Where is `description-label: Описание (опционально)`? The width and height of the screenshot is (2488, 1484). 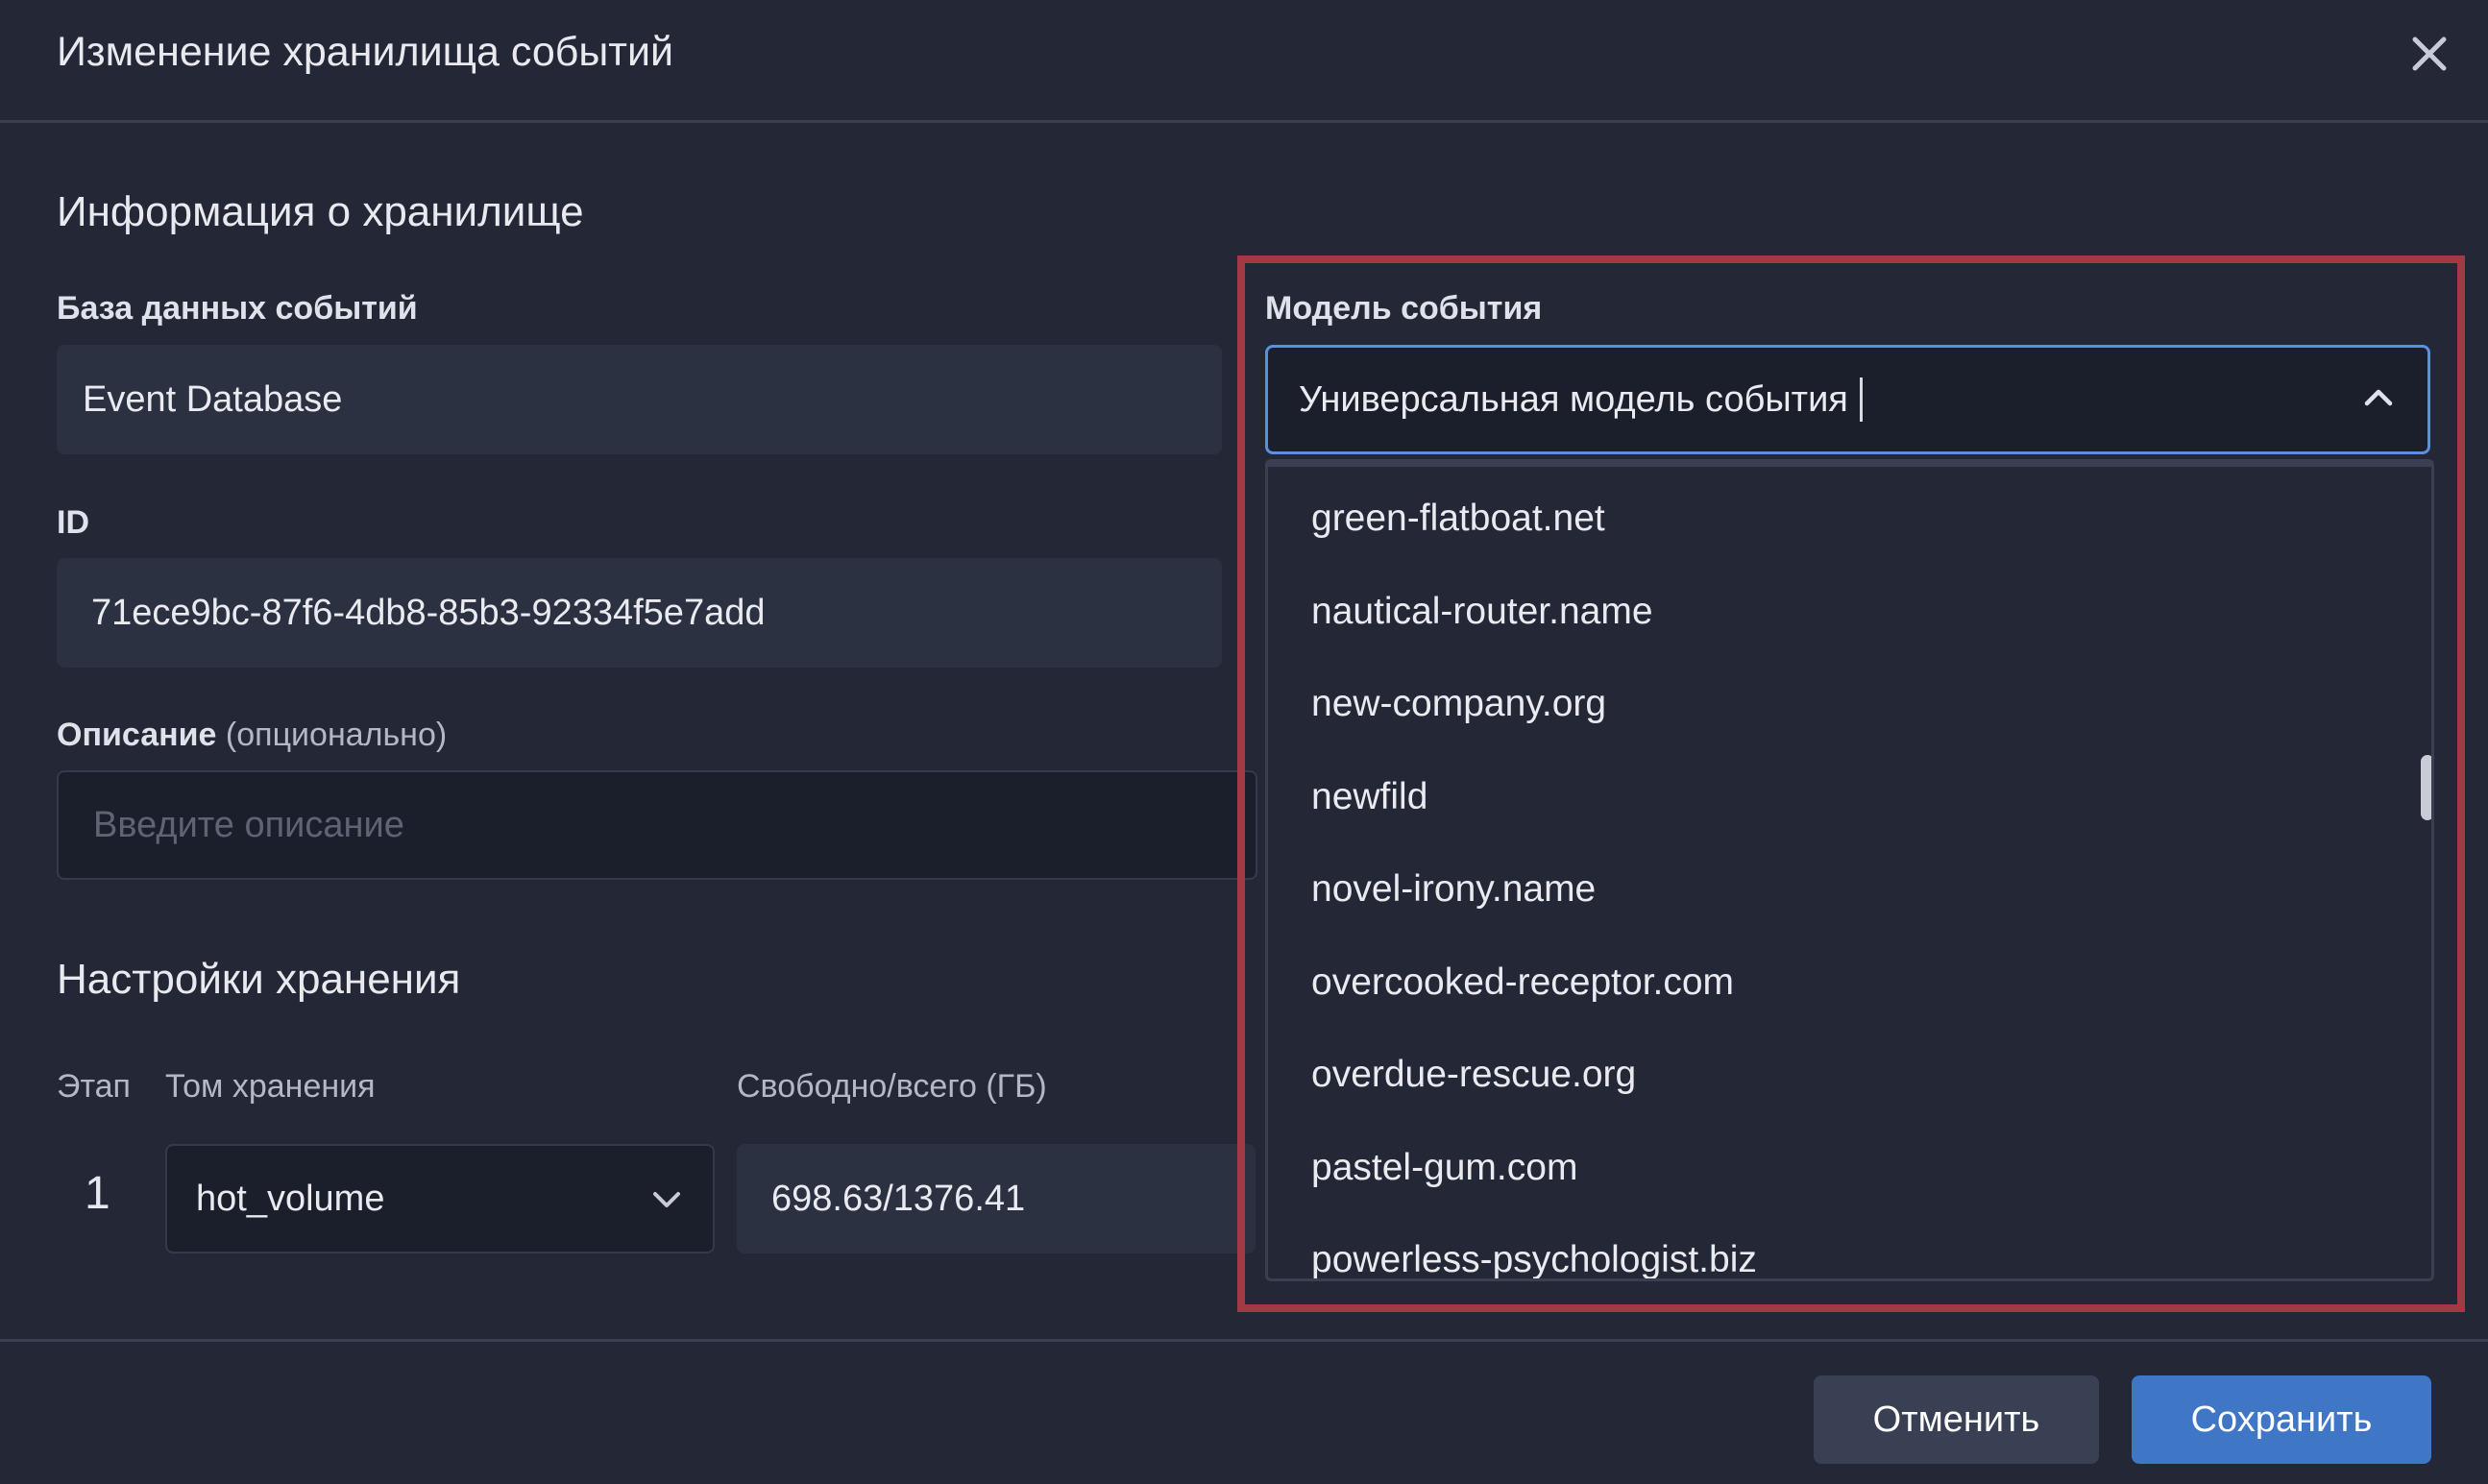
description-label: Описание (опционально) is located at coordinates (252, 735).